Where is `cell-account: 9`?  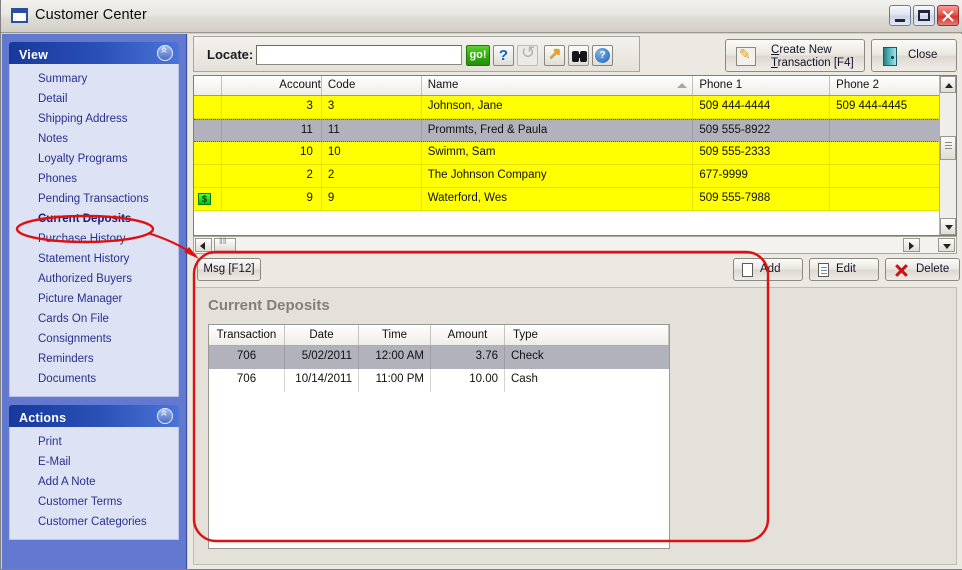
cell-account: 9 is located at coordinates (272, 199).